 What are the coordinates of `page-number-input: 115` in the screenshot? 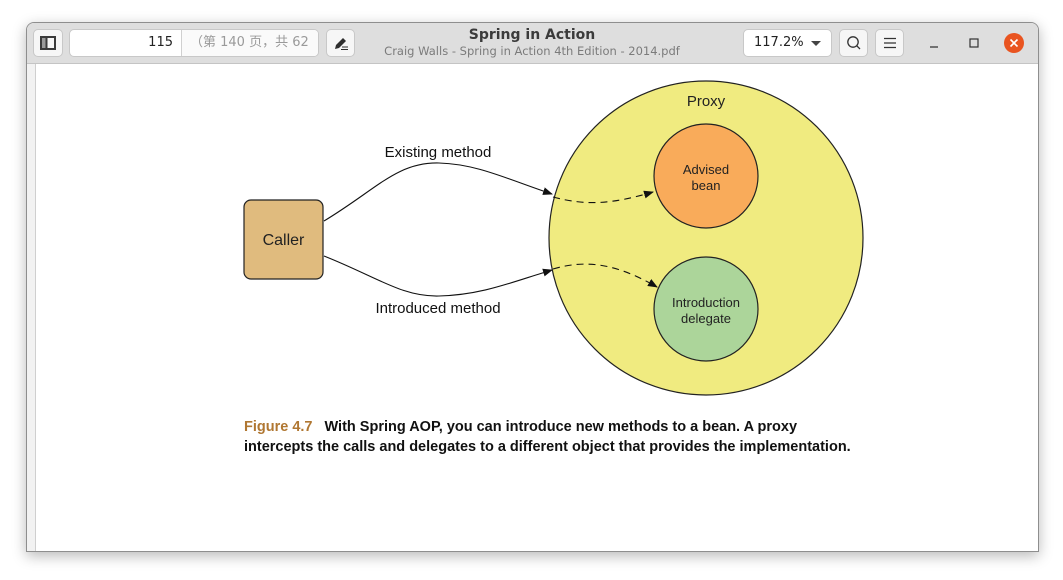 It's located at (126, 43).